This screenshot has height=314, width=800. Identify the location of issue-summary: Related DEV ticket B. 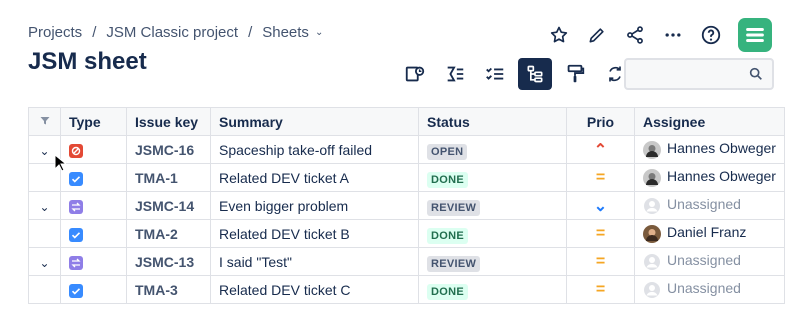
(314, 233).